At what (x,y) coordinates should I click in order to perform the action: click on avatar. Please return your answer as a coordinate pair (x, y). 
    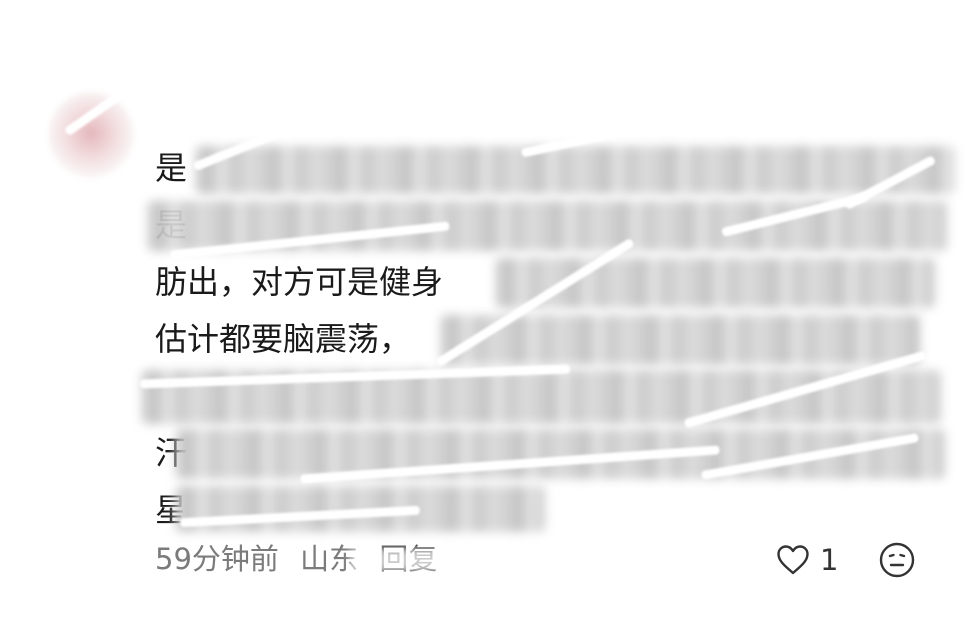
    Looking at the image, I should click on (91, 135).